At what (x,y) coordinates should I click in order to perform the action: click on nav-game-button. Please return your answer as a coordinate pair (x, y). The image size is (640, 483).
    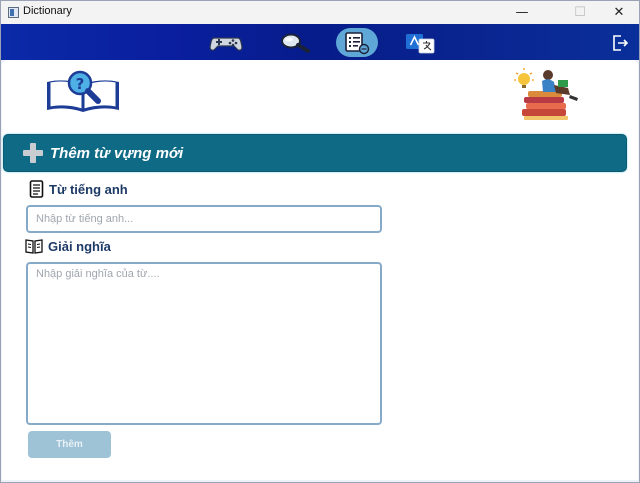
    Looking at the image, I should click on (226, 42).